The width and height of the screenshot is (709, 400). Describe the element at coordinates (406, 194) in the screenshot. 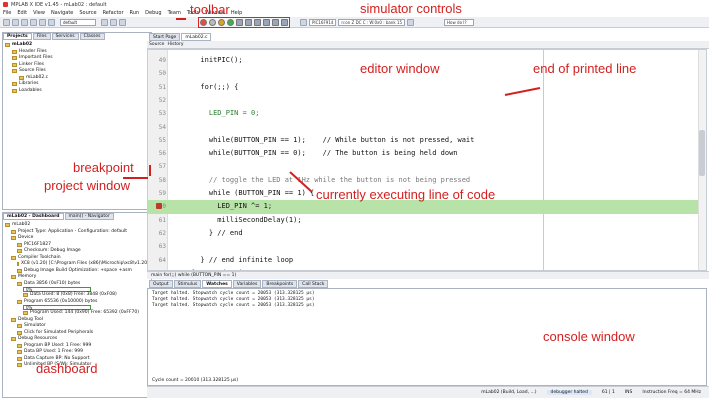

I see `exec-line-callout: currently executing line of code` at that location.